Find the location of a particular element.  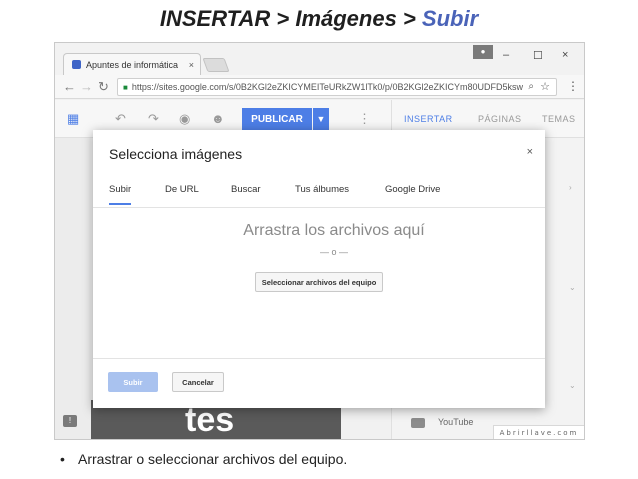

upload-button: Subir is located at coordinates (133, 382).